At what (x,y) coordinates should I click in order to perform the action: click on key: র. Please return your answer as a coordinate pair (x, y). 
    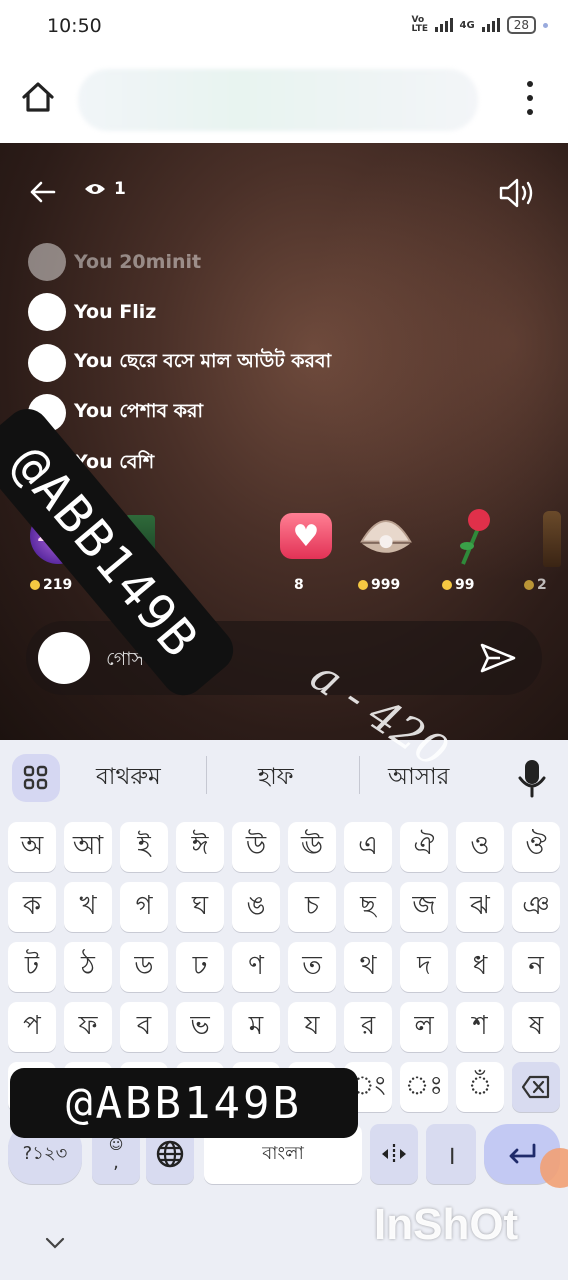
    Looking at the image, I should click on (368, 1027).